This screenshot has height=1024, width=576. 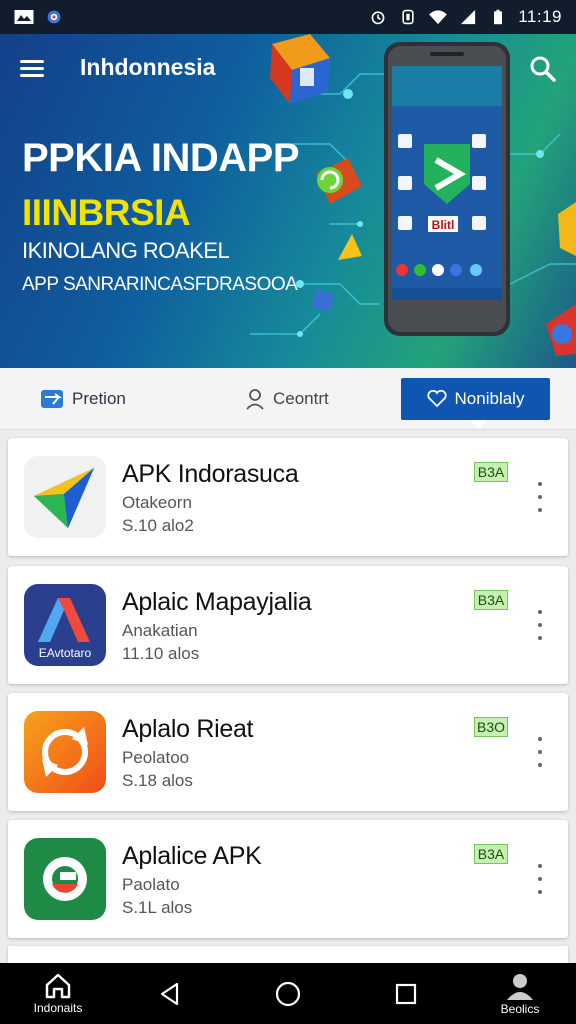 What do you see at coordinates (156, 757) in the screenshot?
I see `app-developer: Peolatoo` at bounding box center [156, 757].